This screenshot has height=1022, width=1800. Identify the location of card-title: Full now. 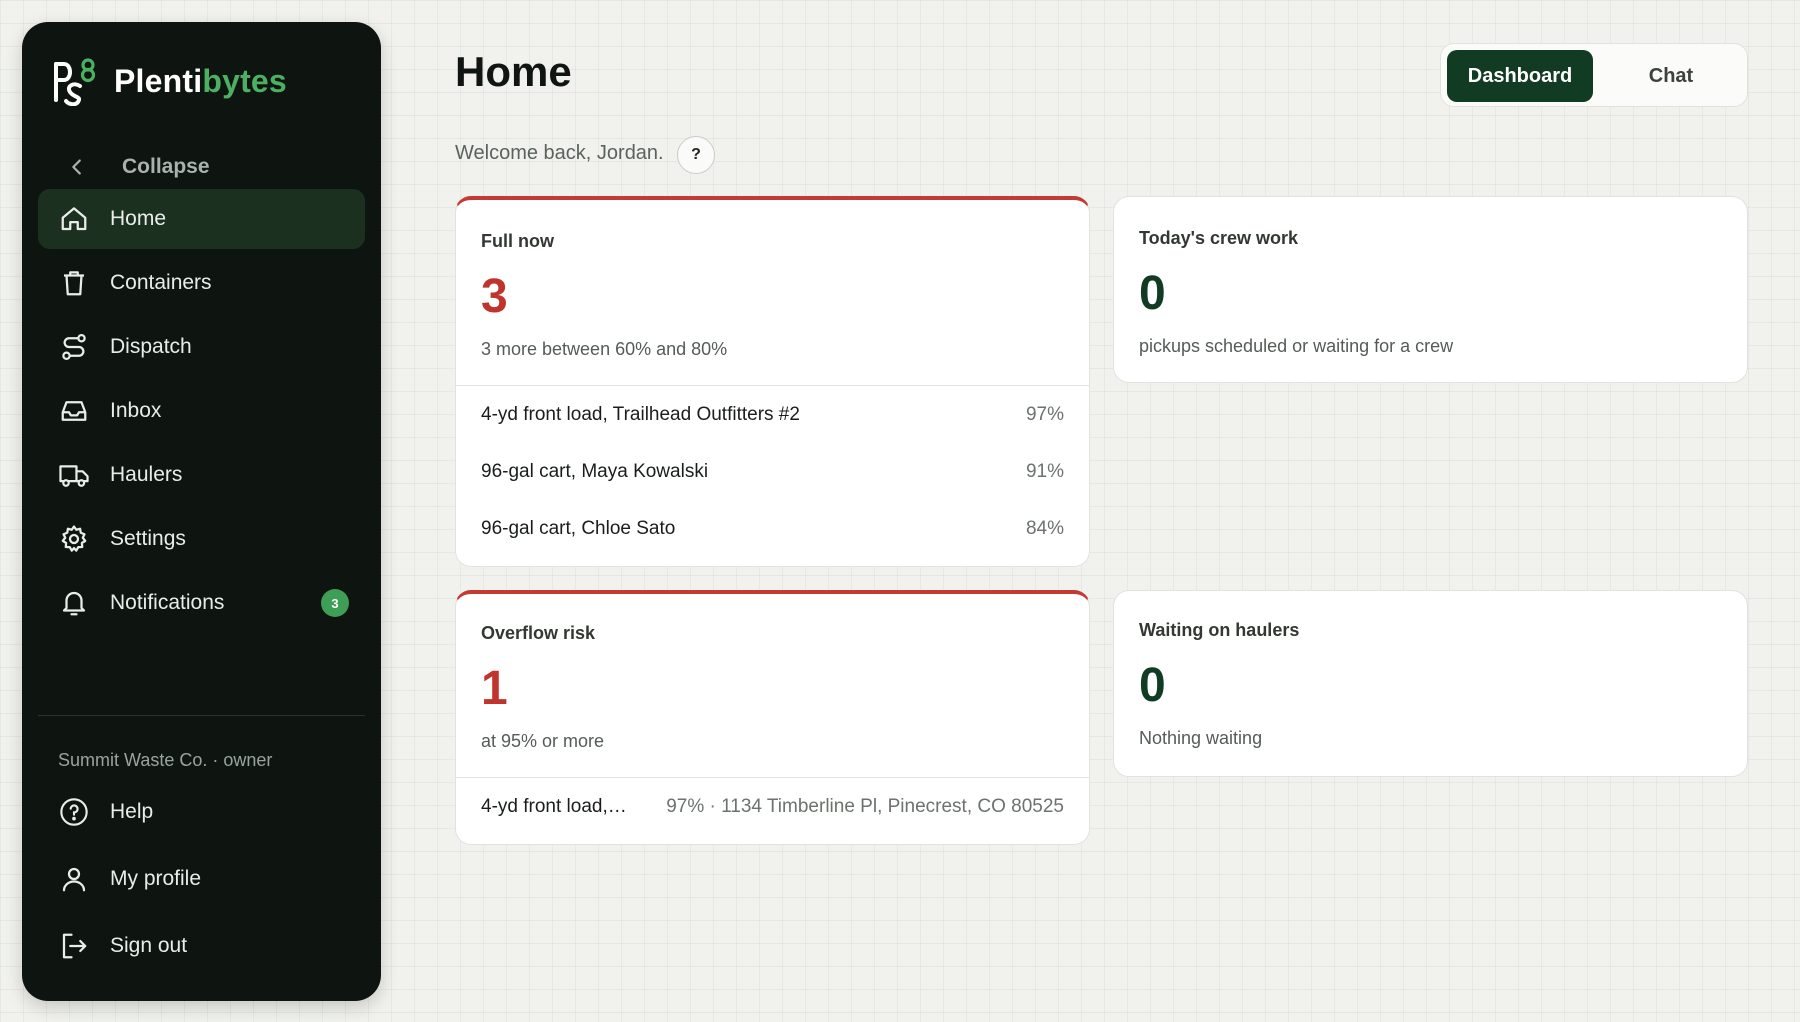
(517, 241).